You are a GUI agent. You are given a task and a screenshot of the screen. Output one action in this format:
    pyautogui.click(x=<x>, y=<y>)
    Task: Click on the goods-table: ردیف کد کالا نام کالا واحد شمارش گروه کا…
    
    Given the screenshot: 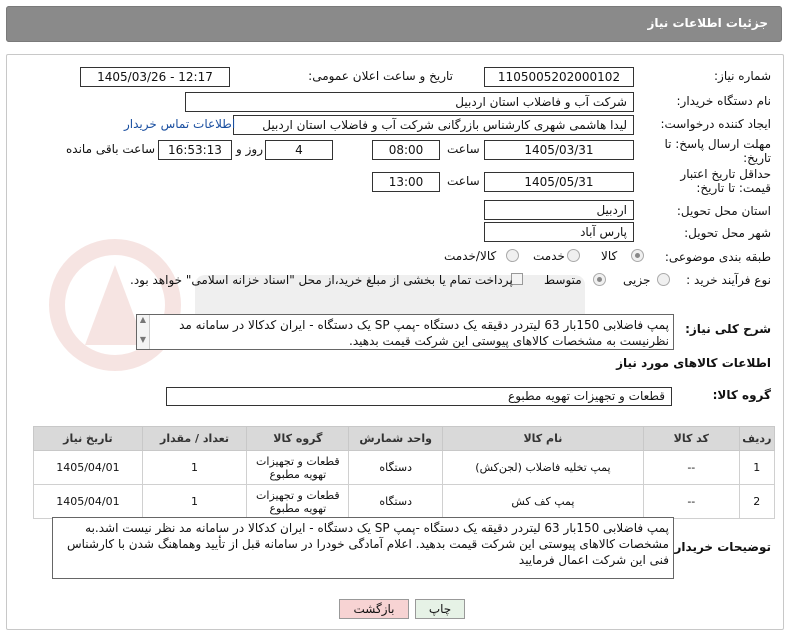 What is the action you would take?
    pyautogui.click(x=404, y=472)
    